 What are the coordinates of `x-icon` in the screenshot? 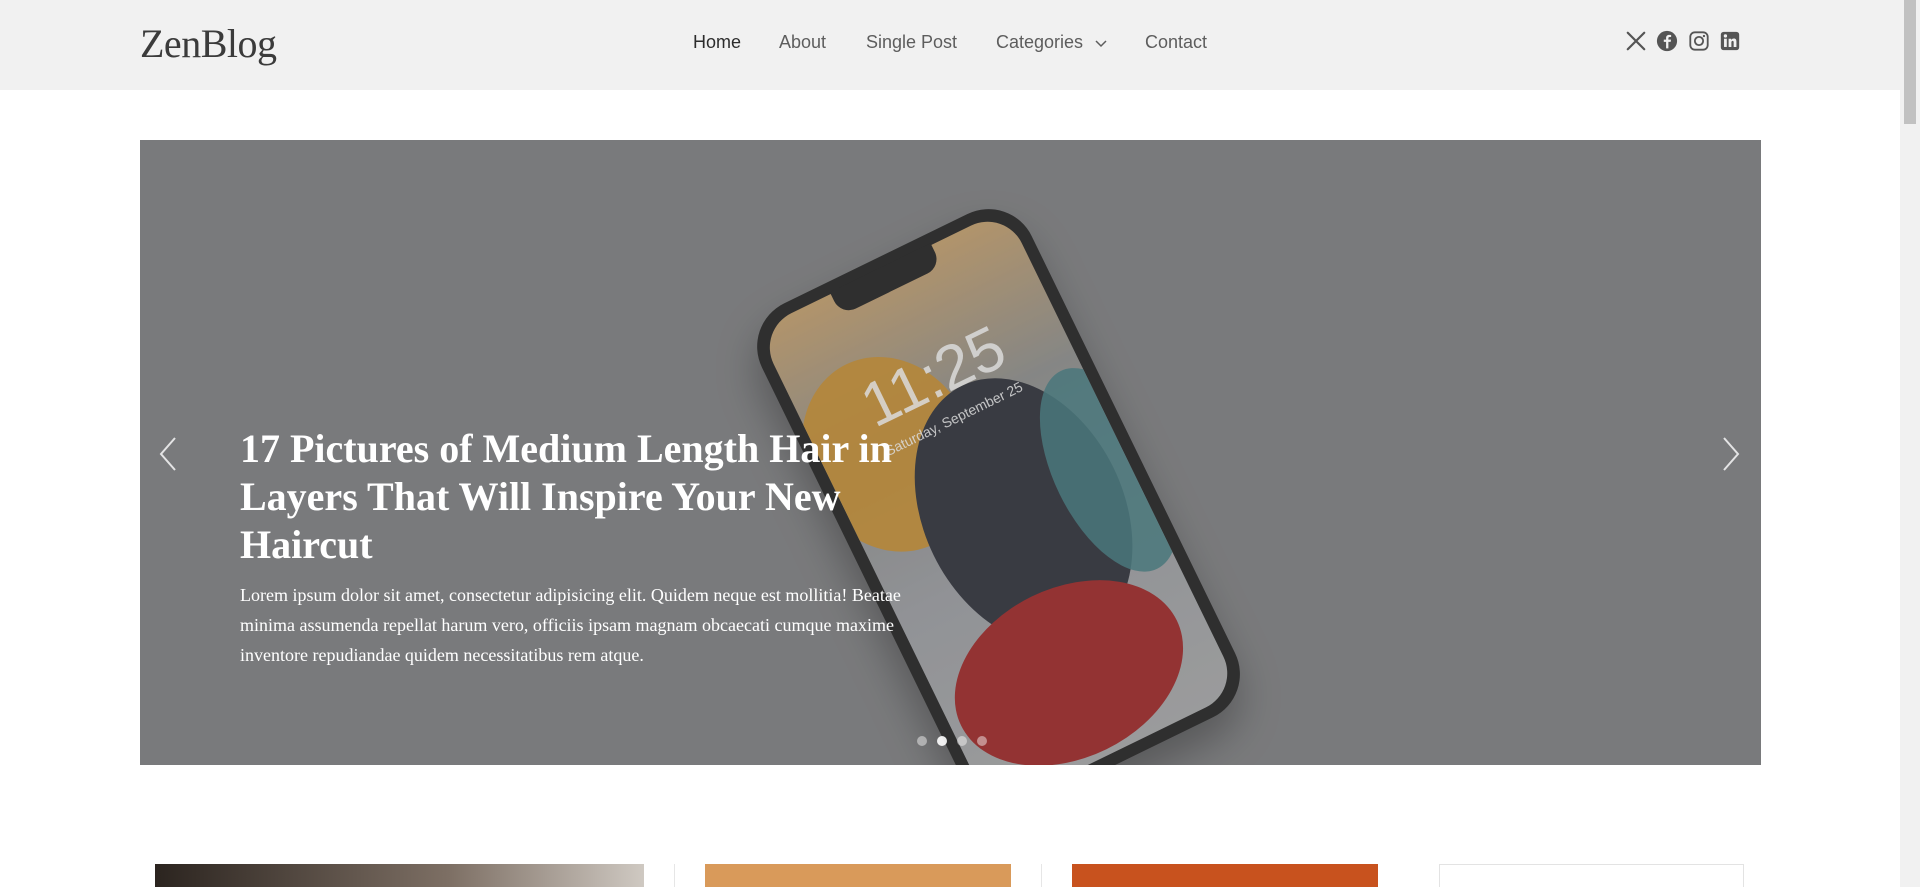 It's located at (1636, 41).